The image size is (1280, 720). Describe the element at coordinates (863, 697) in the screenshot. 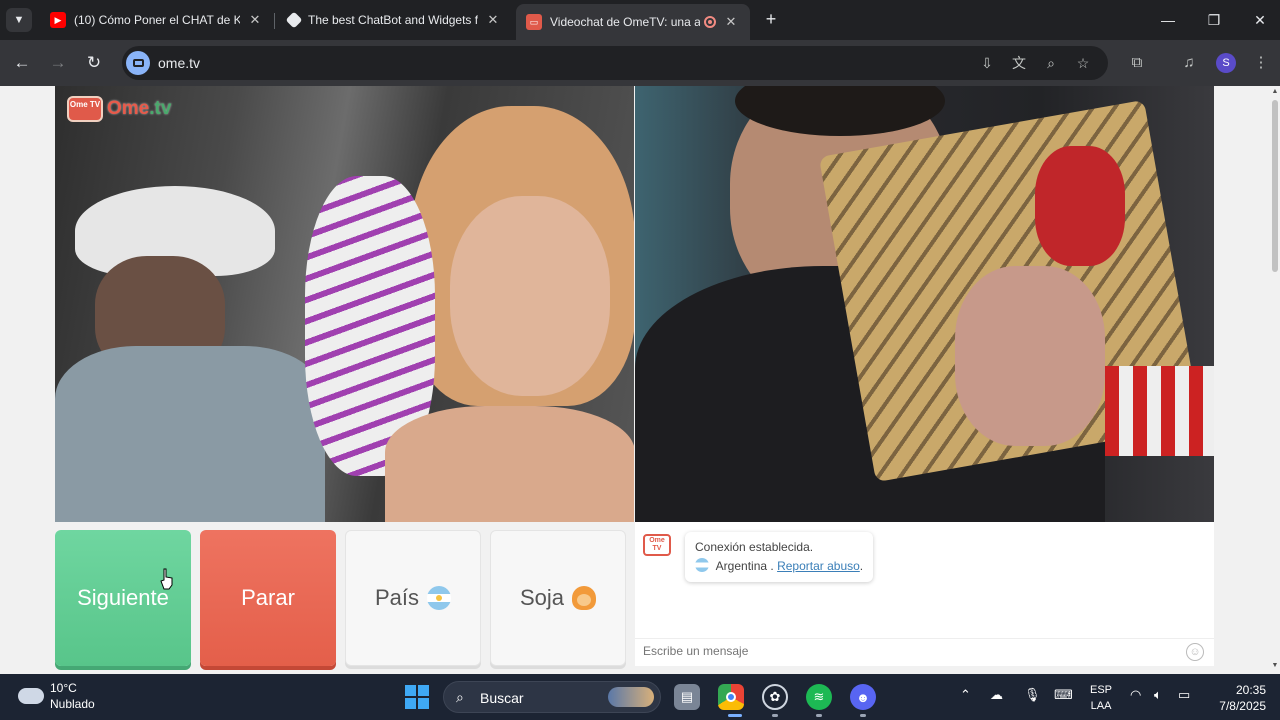

I see `discord-icon: ☻` at that location.